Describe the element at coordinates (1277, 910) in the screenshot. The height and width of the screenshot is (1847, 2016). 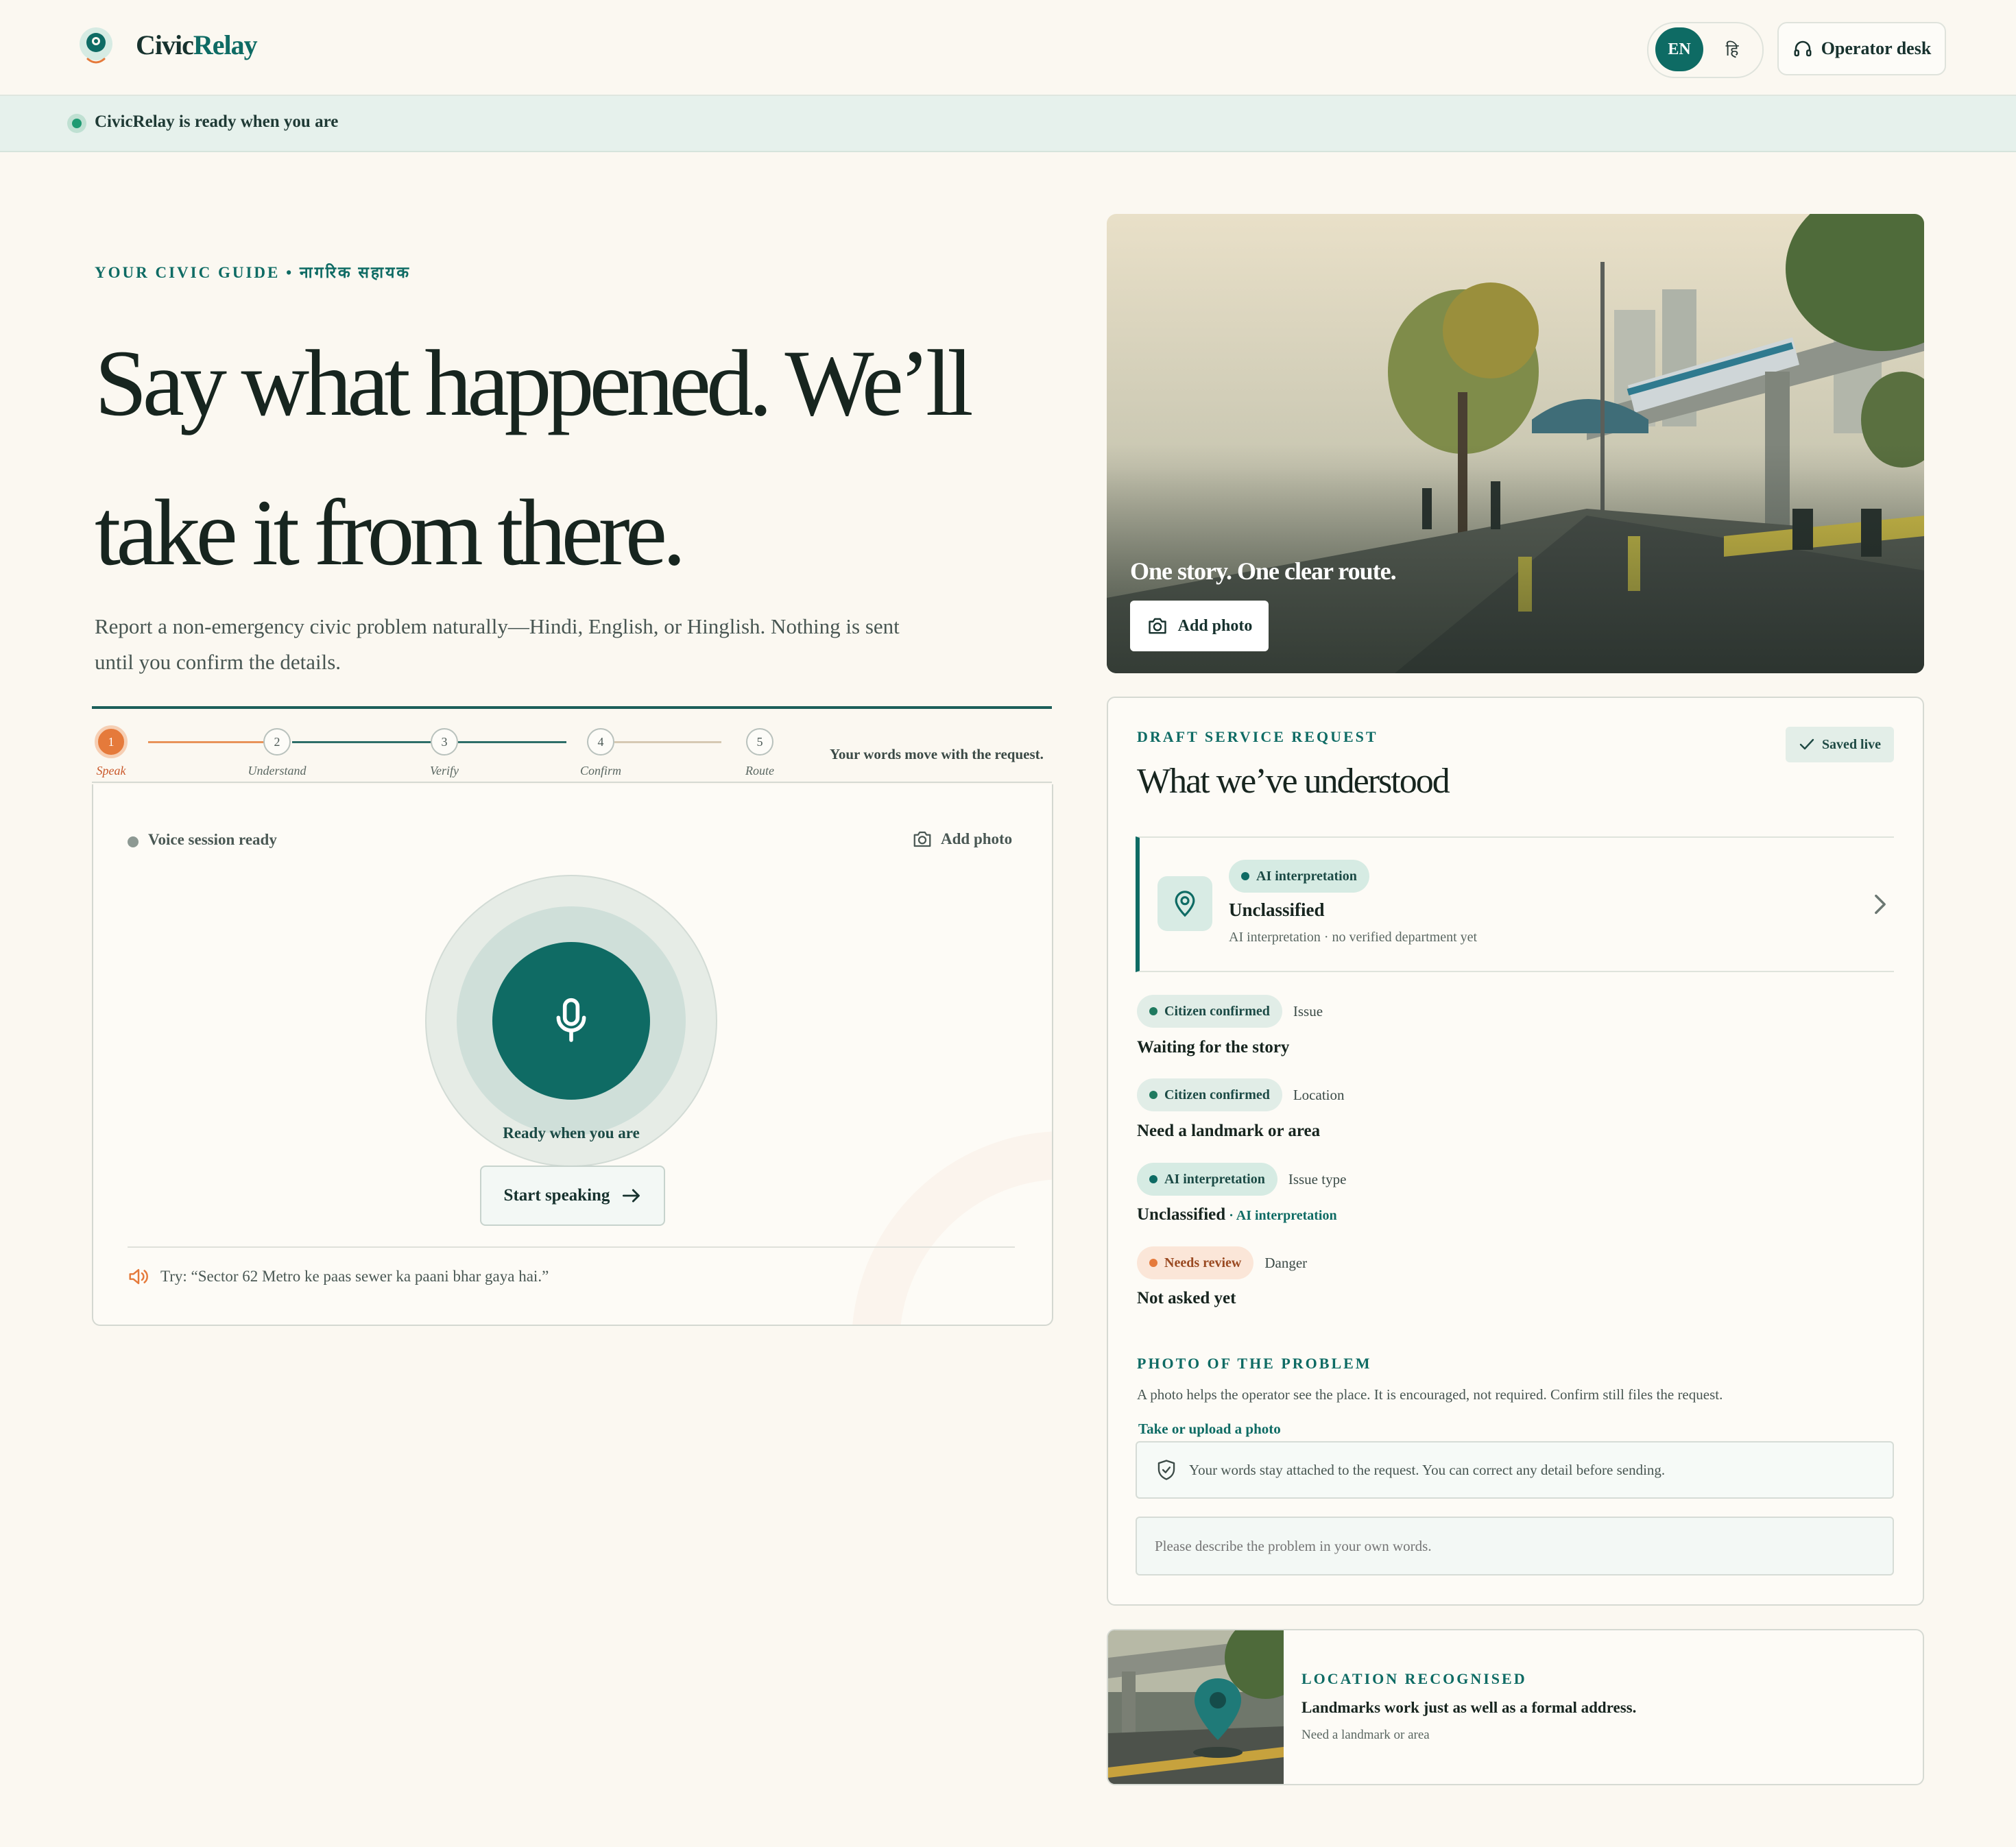
I see `ai-card-title: Unclassified` at that location.